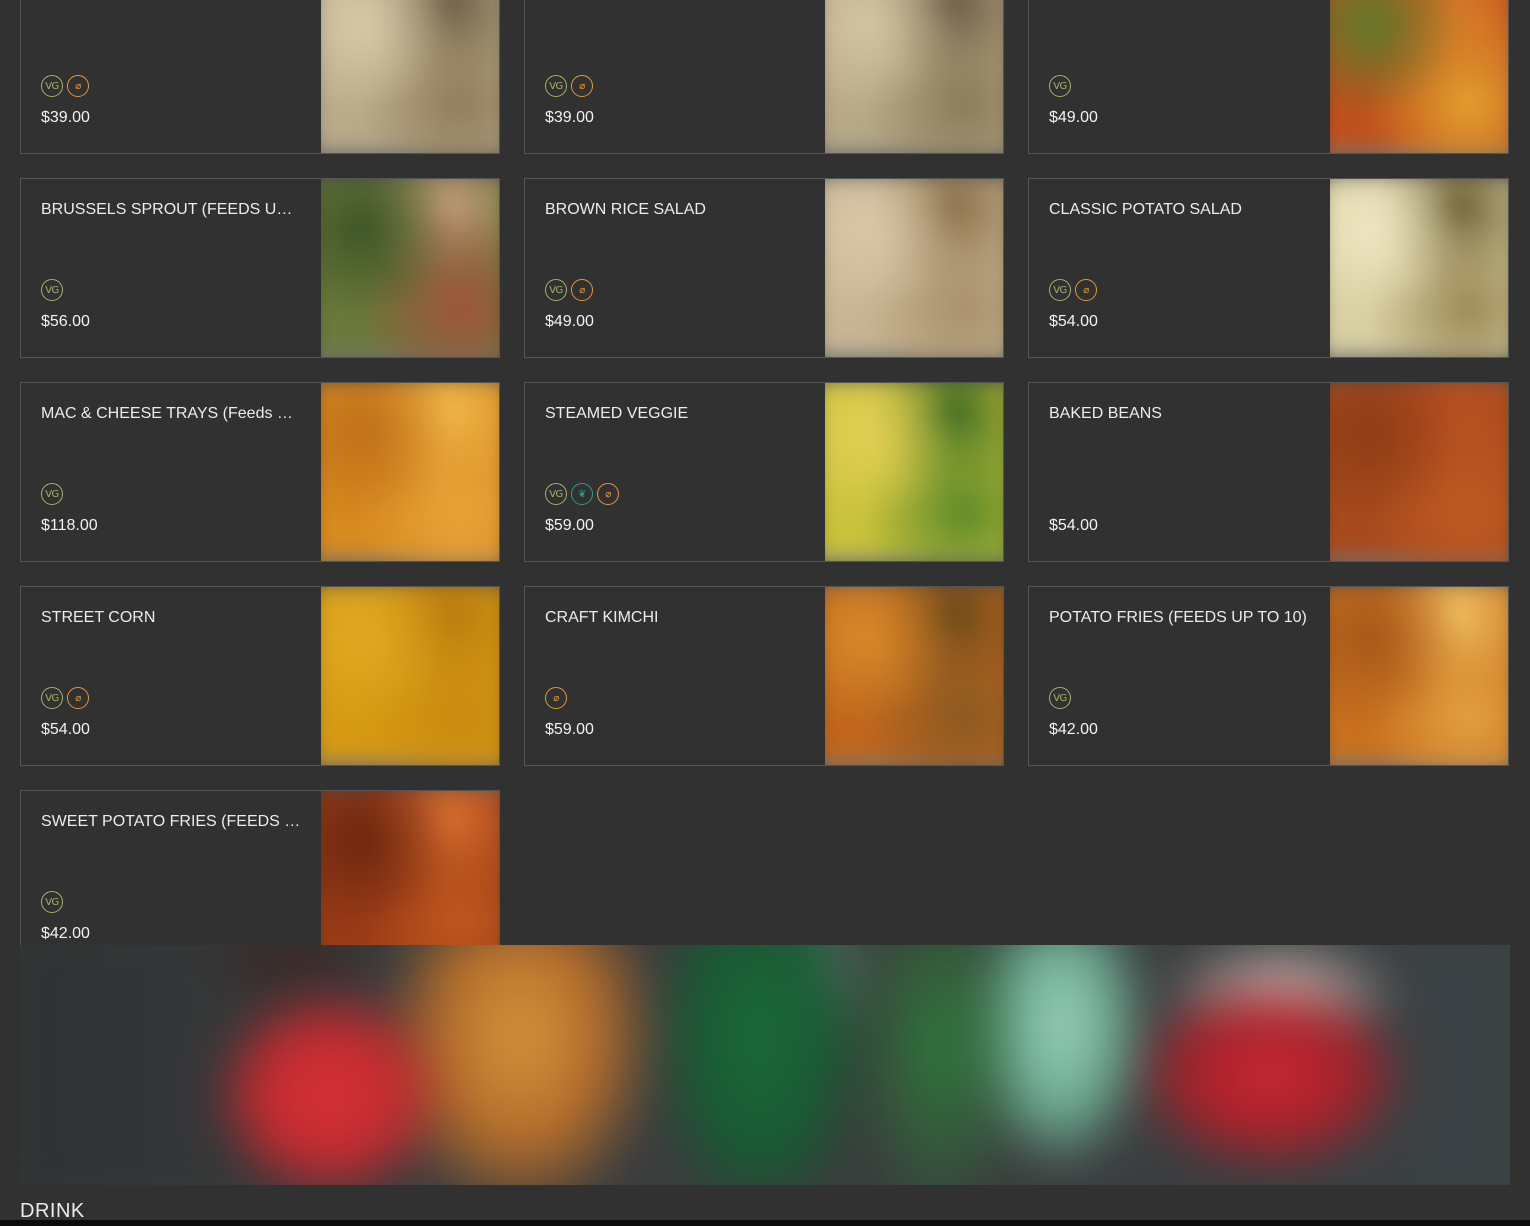 Image resolution: width=1530 pixels, height=1226 pixels. What do you see at coordinates (260, 268) in the screenshot?
I see `menu-item-card: BRUSSELS SPROUT (FEEDS UP TO 10) VG $56.00` at bounding box center [260, 268].